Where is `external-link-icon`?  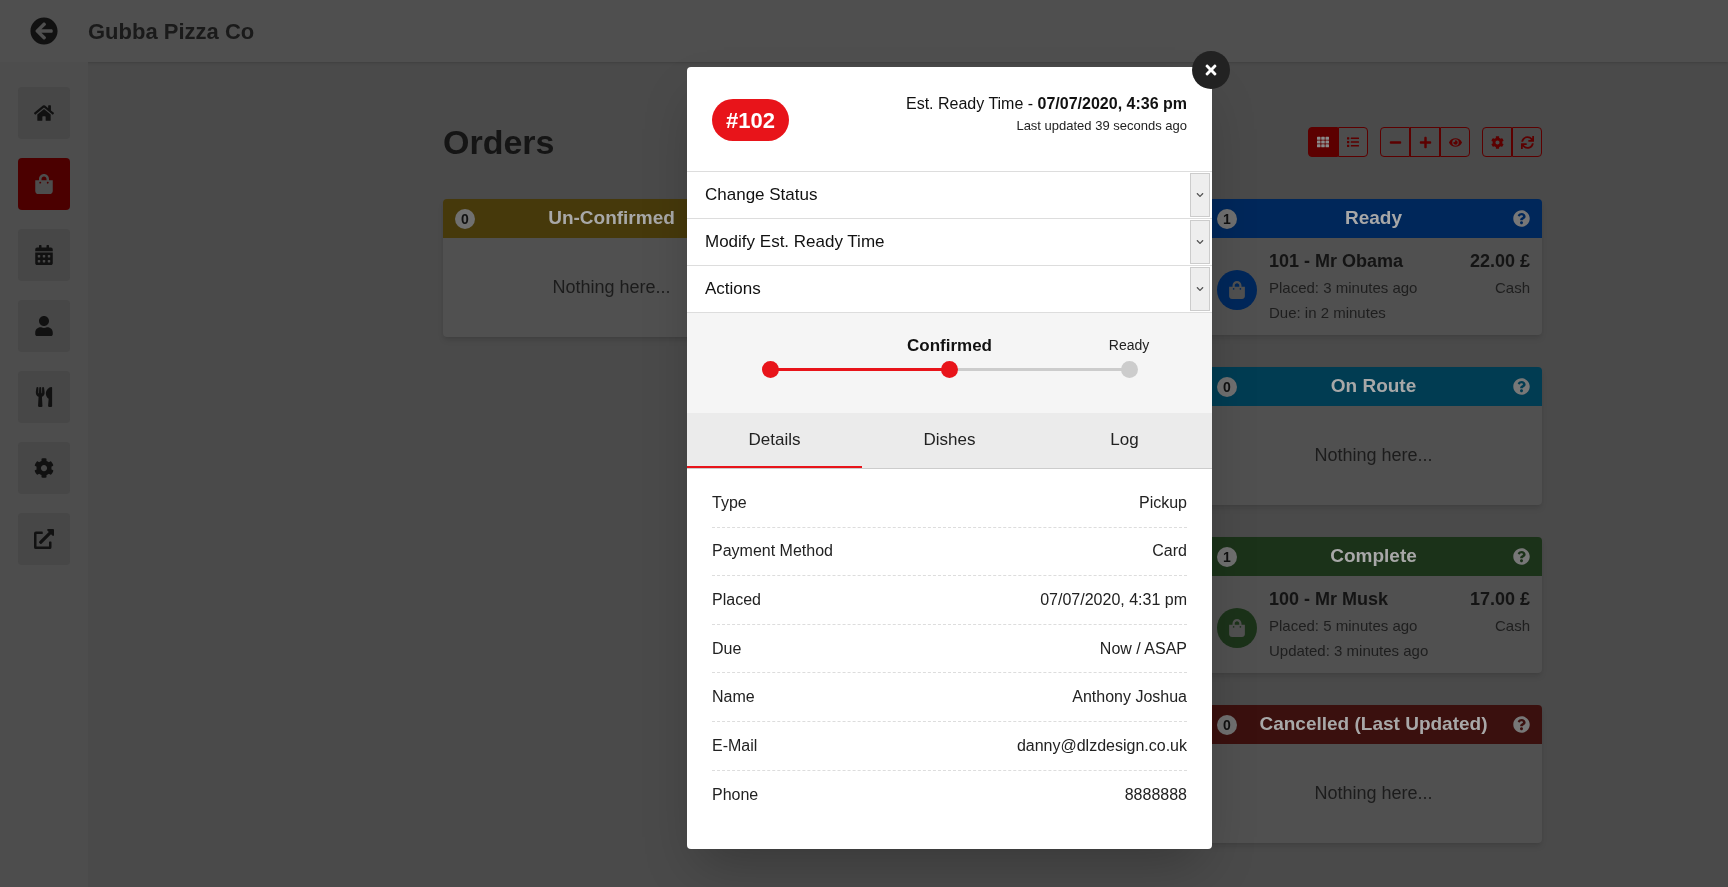 external-link-icon is located at coordinates (44, 539).